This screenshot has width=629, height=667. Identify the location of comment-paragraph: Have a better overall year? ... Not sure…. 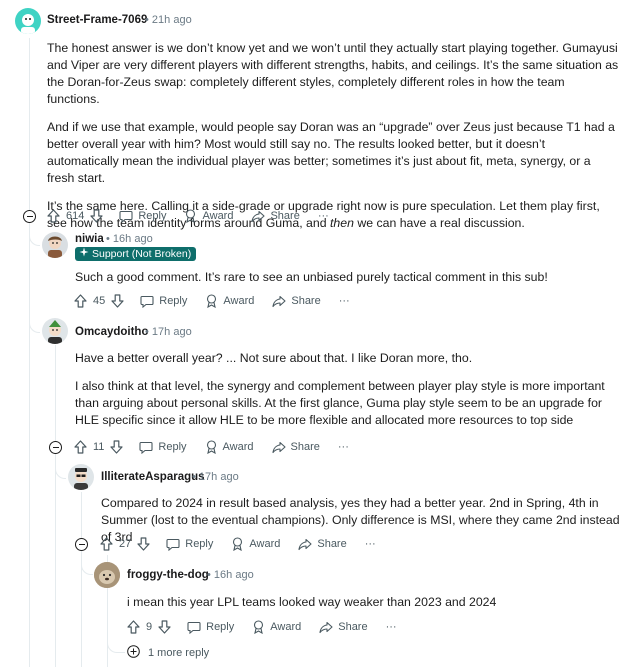
(274, 358).